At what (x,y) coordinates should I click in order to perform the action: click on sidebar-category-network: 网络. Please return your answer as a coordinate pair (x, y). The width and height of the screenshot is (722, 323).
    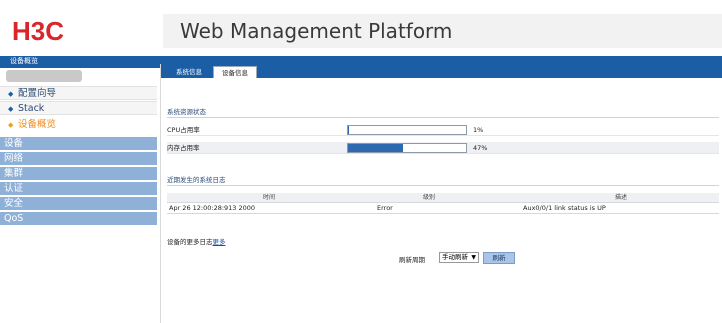
    Looking at the image, I should click on (78, 159).